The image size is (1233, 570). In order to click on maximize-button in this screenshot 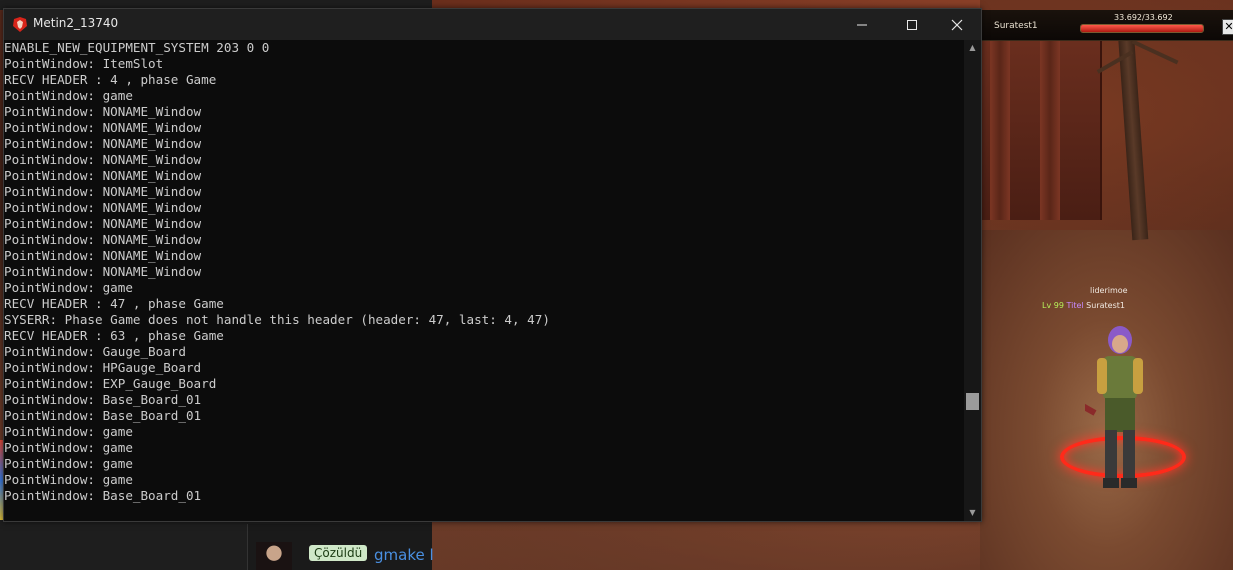, I will do `click(912, 24)`.